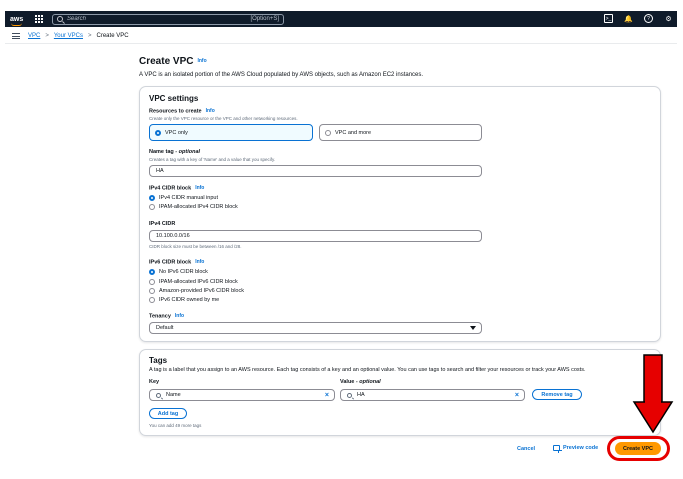 The height and width of the screenshot is (479, 683). I want to click on radio-ipv6-ipam: IPAM-allocated IPv6 CIDR block, so click(193, 282).